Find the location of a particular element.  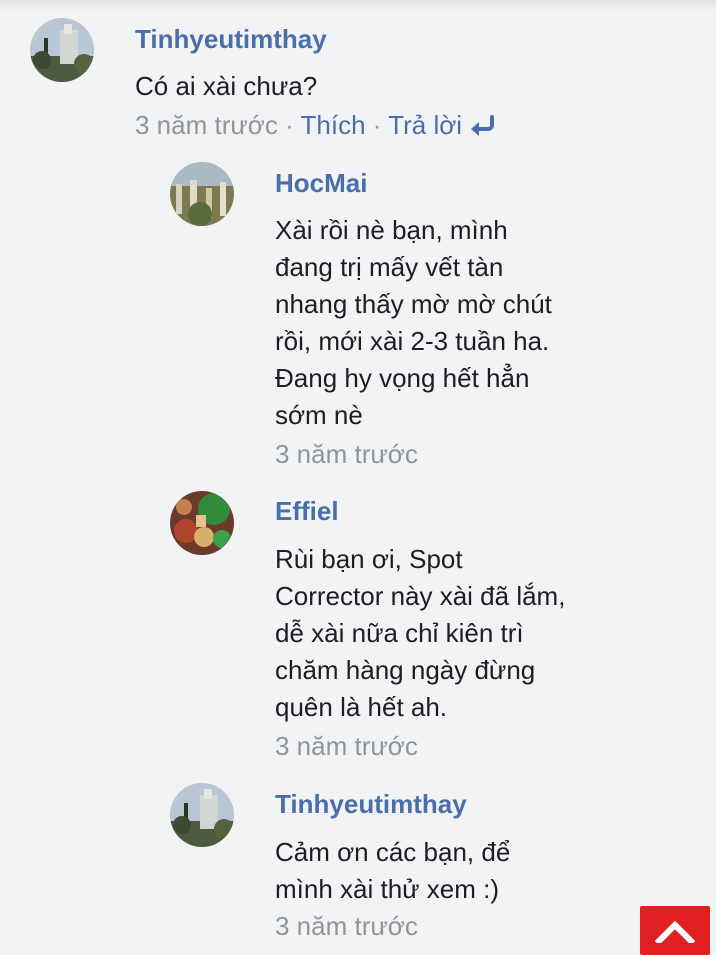

reply-text-line: mình xài thử xem :) is located at coordinates (387, 889).